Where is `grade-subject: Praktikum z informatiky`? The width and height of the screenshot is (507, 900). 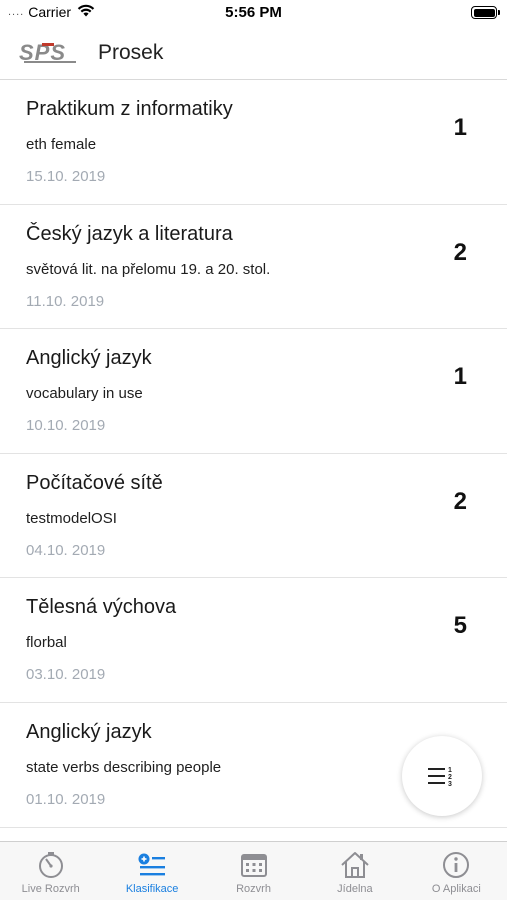 grade-subject: Praktikum z informatiky is located at coordinates (129, 109).